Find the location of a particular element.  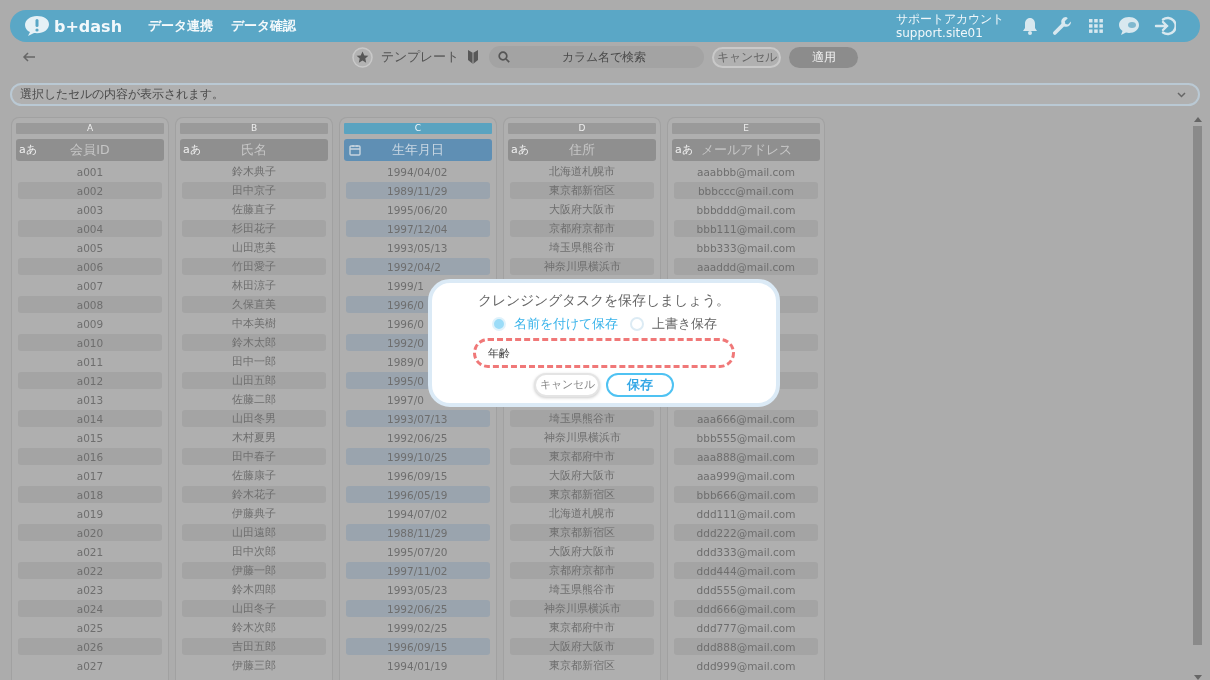

nav-link: データ確認 is located at coordinates (264, 26).